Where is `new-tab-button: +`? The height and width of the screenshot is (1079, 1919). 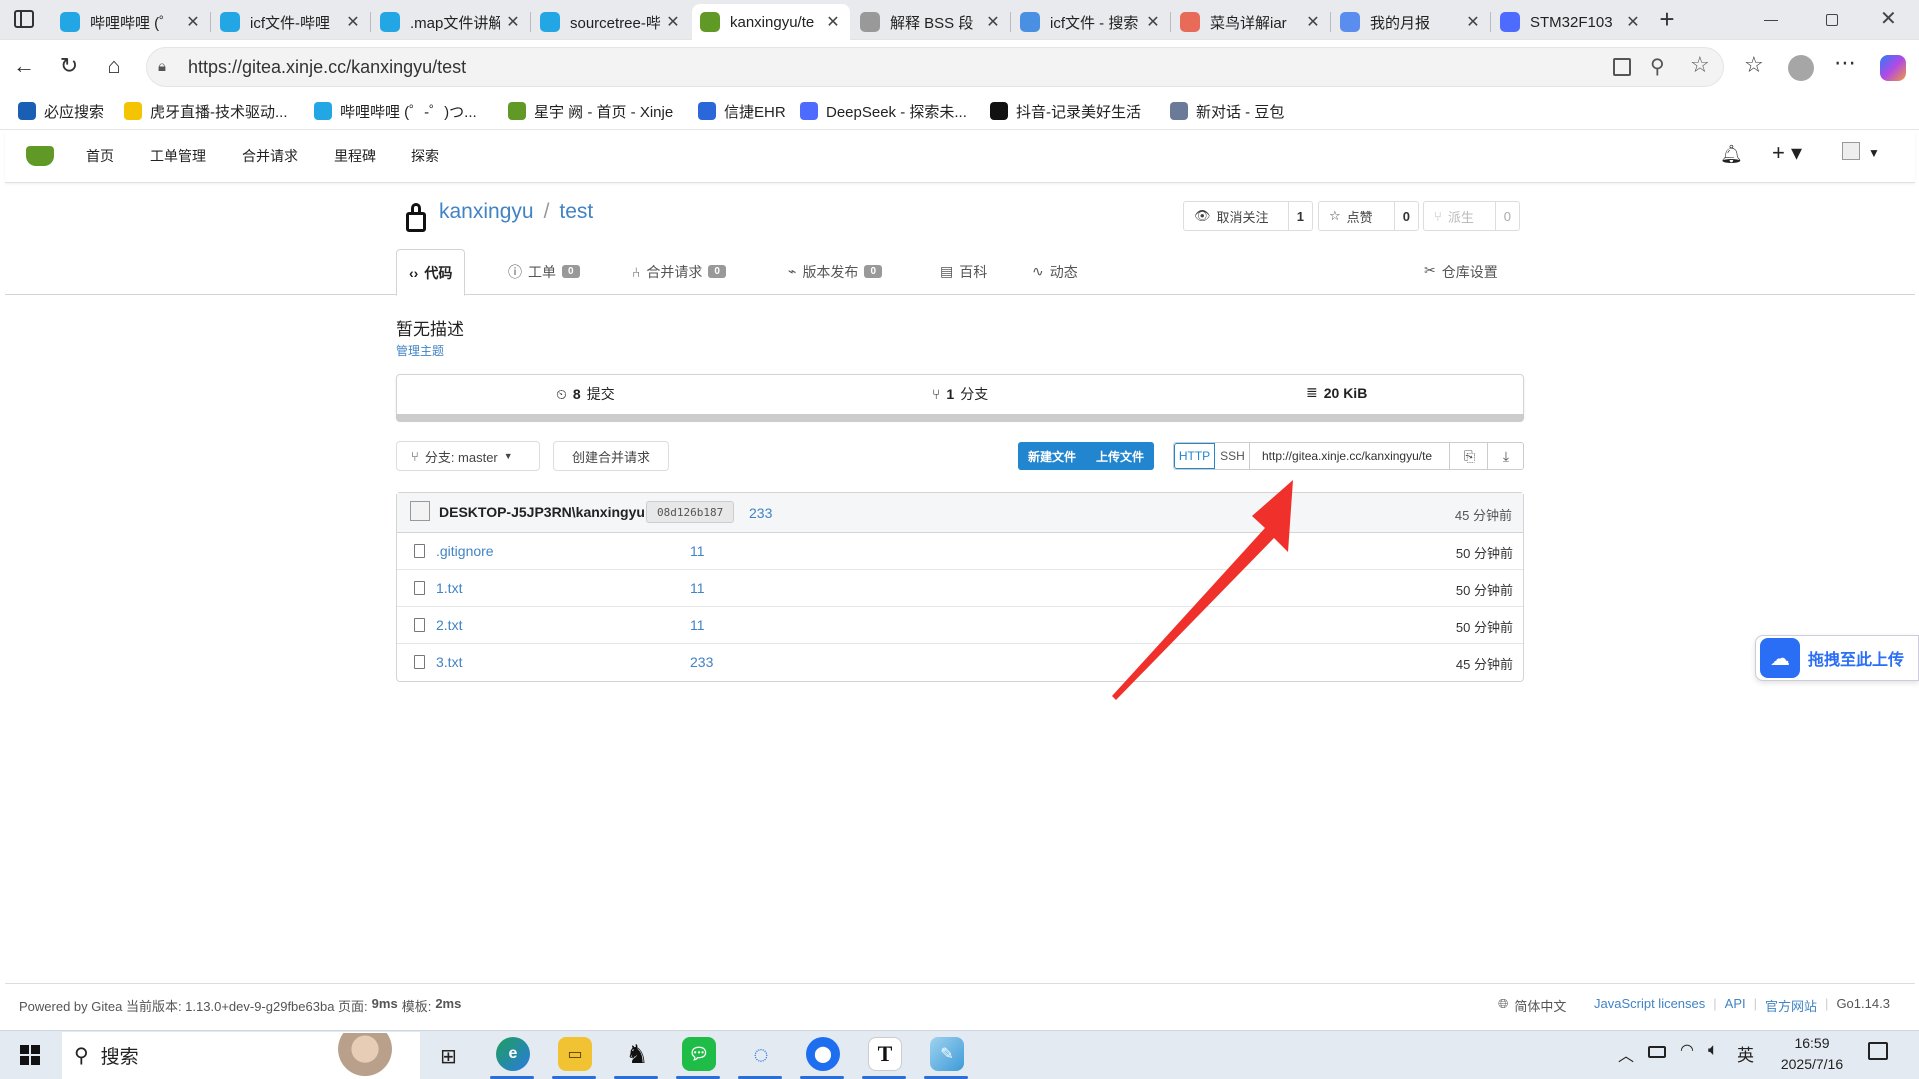
new-tab-button: + is located at coordinates (1667, 19).